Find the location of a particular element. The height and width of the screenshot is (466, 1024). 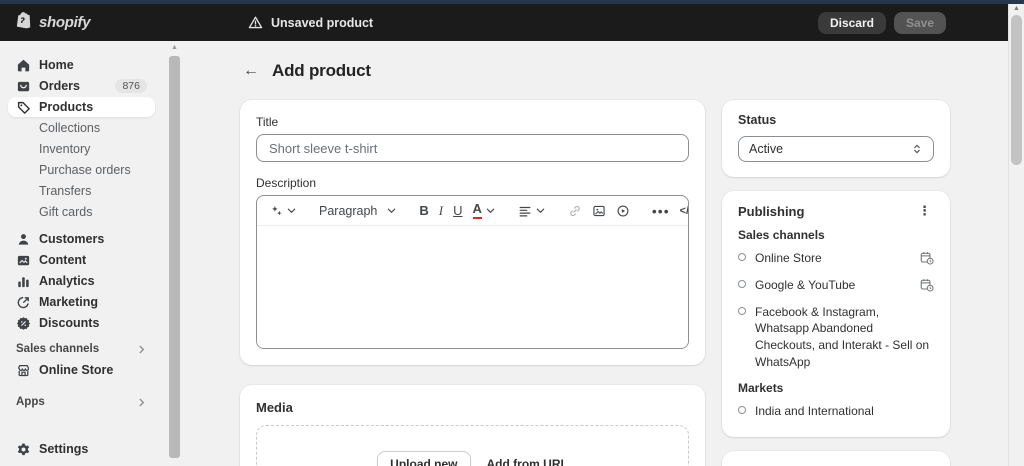

save-button: Save is located at coordinates (919, 22).